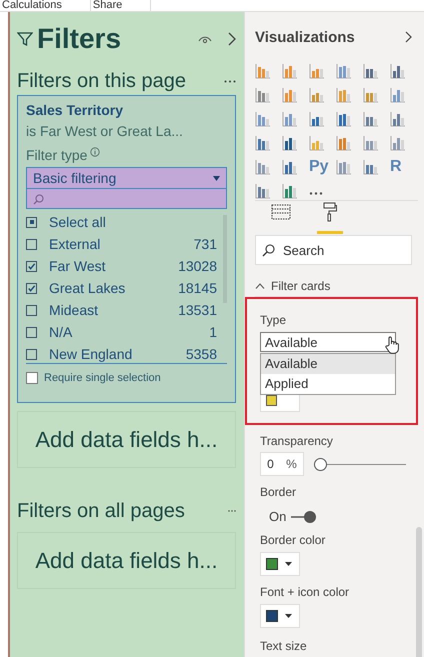 The width and height of the screenshot is (424, 657). I want to click on item-label: Great Lakes, so click(87, 288).